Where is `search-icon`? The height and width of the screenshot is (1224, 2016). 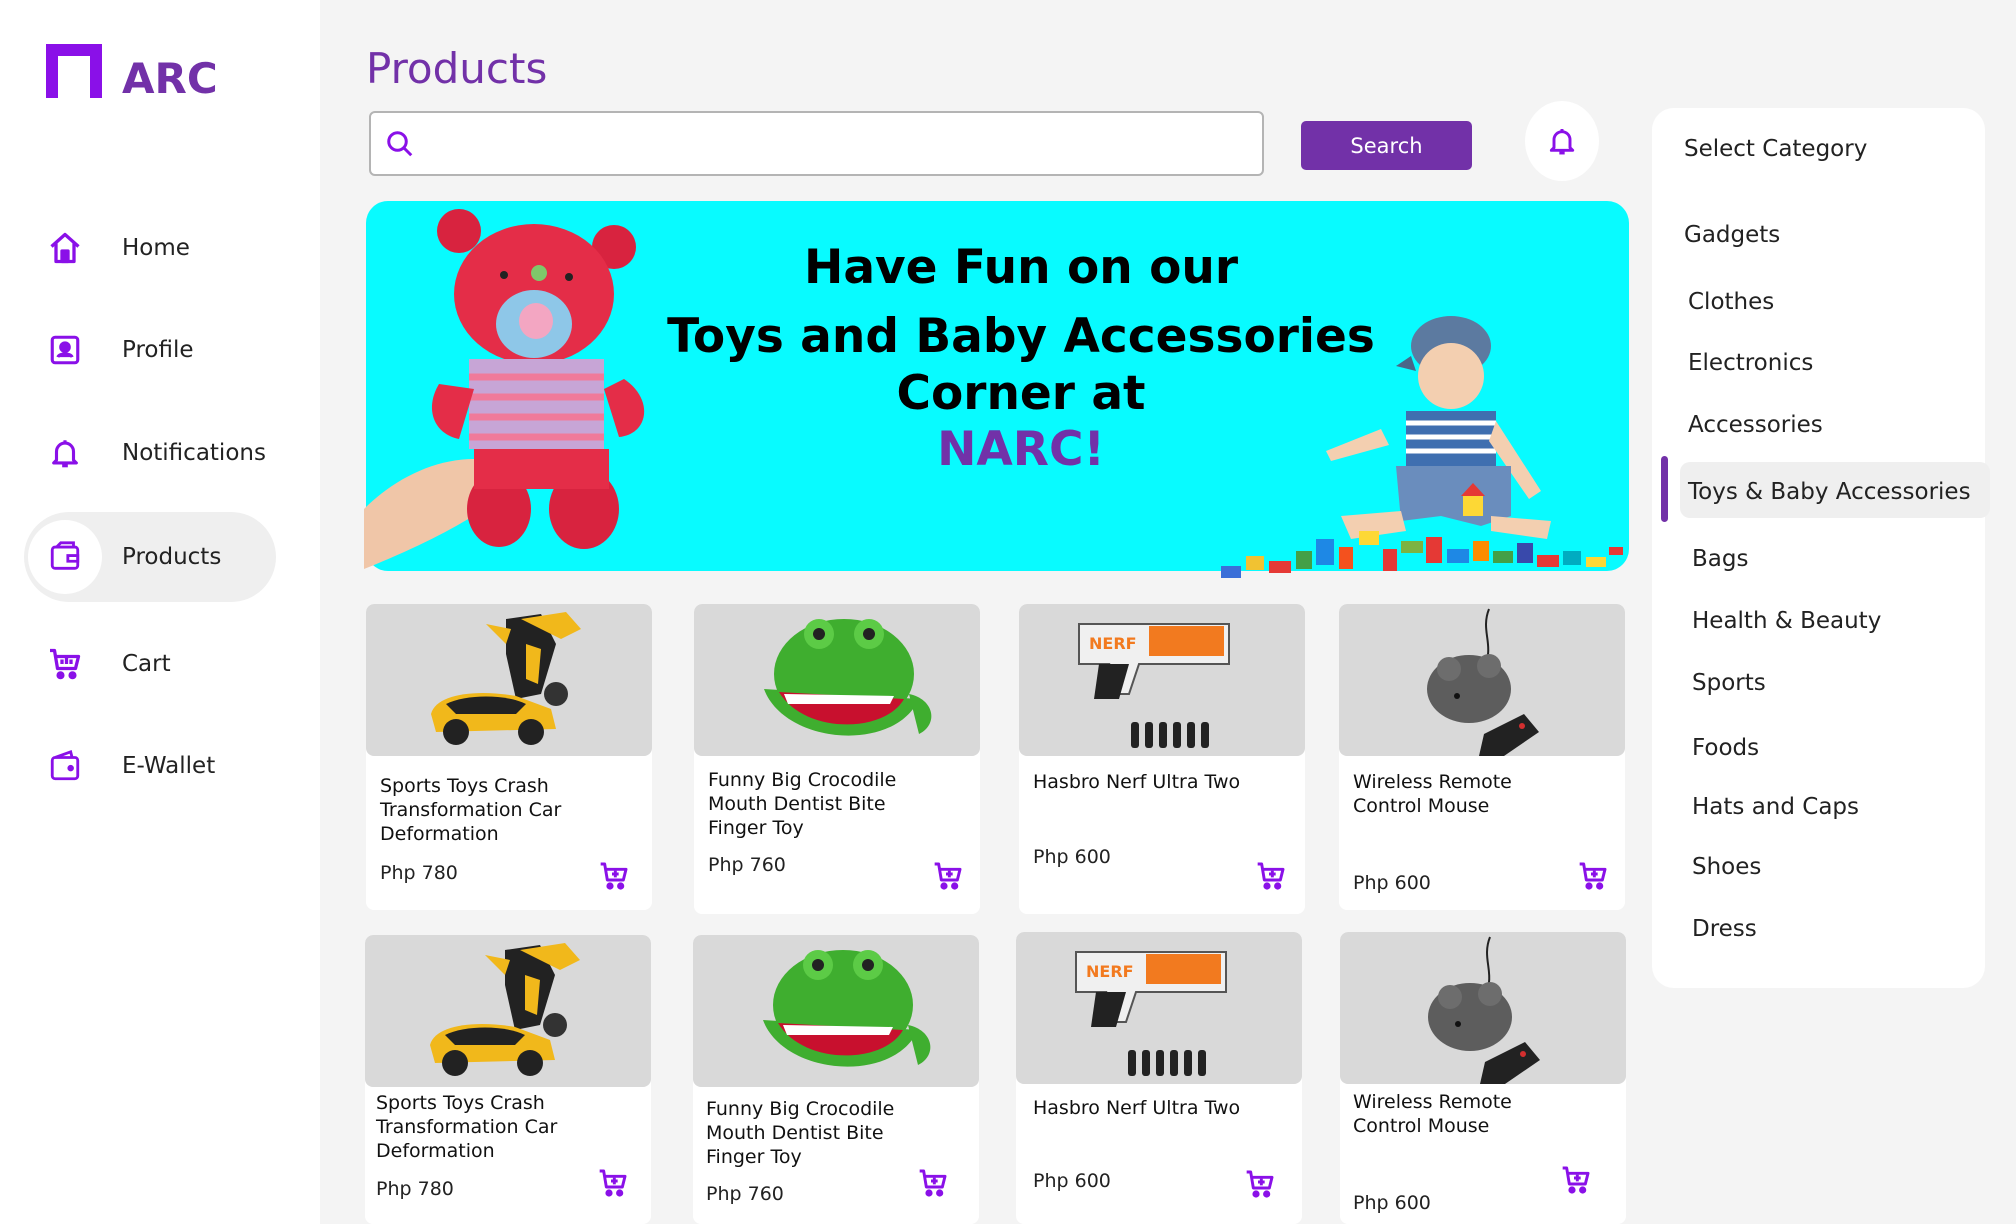
search-icon is located at coordinates (400, 144).